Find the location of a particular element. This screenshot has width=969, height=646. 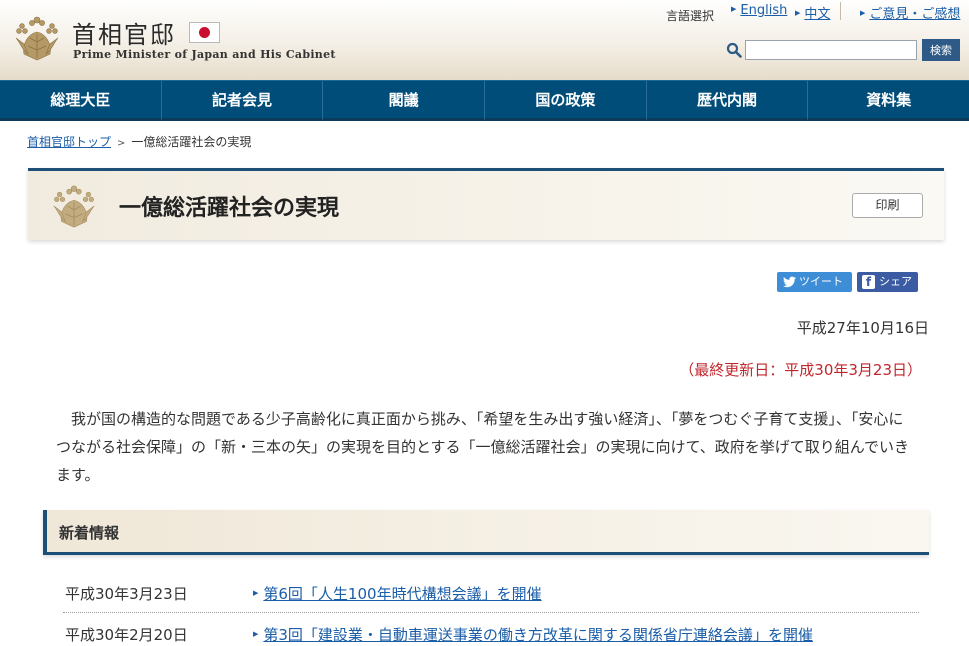

nav-item-policies: 国の政策 is located at coordinates (566, 101).